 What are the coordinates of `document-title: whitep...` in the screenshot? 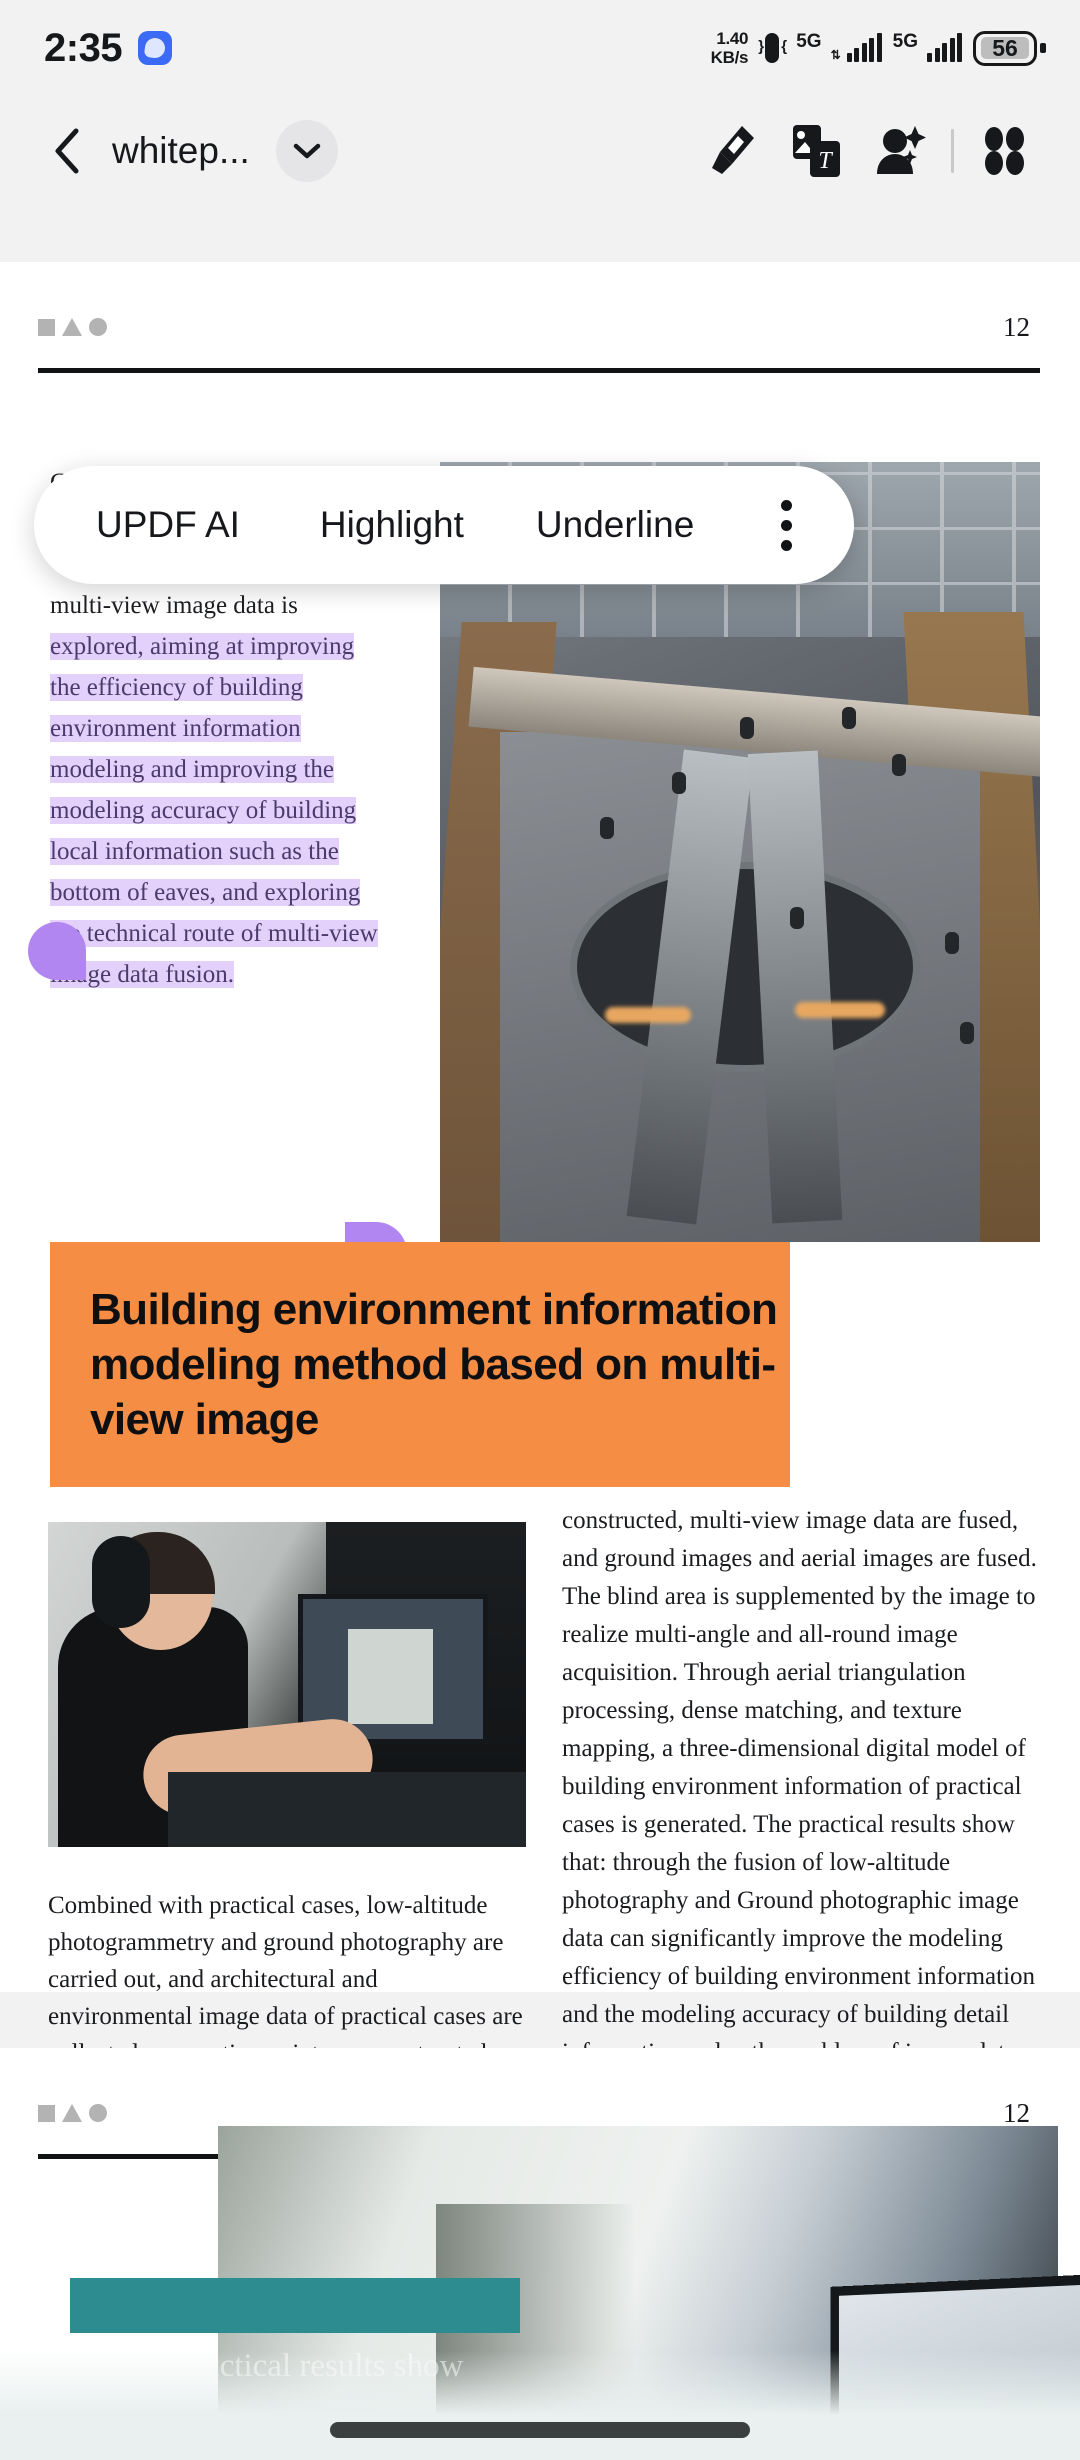 It's located at (181, 151).